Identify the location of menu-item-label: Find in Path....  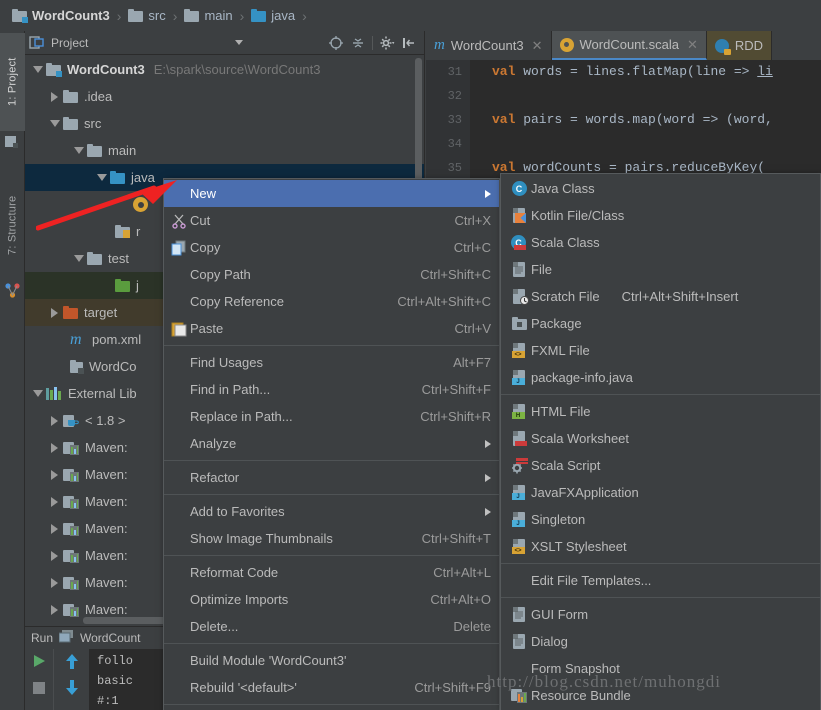
(230, 389).